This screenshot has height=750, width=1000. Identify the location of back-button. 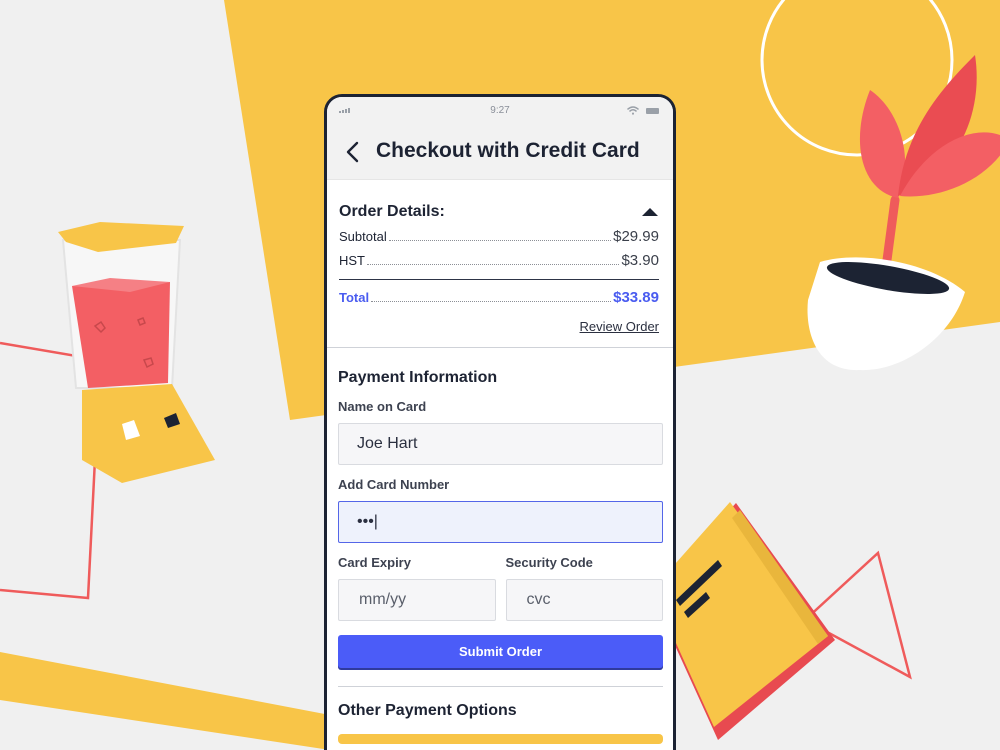
(353, 152).